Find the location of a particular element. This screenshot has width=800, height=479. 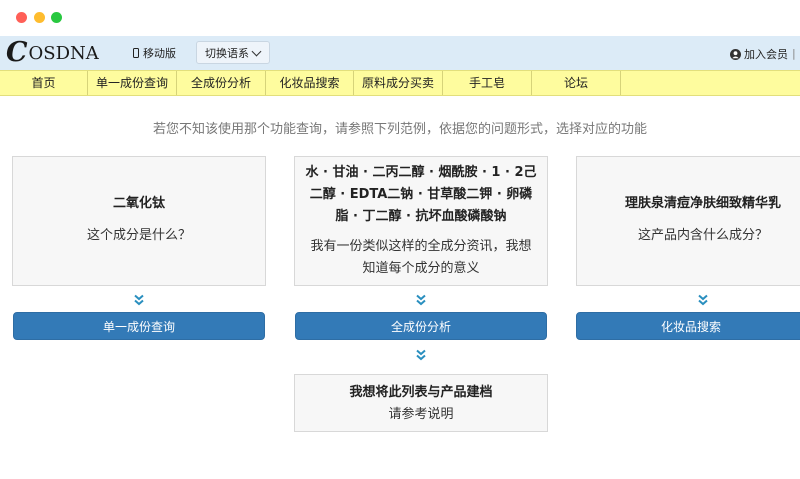

example-card-product: 理肤泉清痘净肤细致精华乳 这产品内含什么成分？ is located at coordinates (688, 221).